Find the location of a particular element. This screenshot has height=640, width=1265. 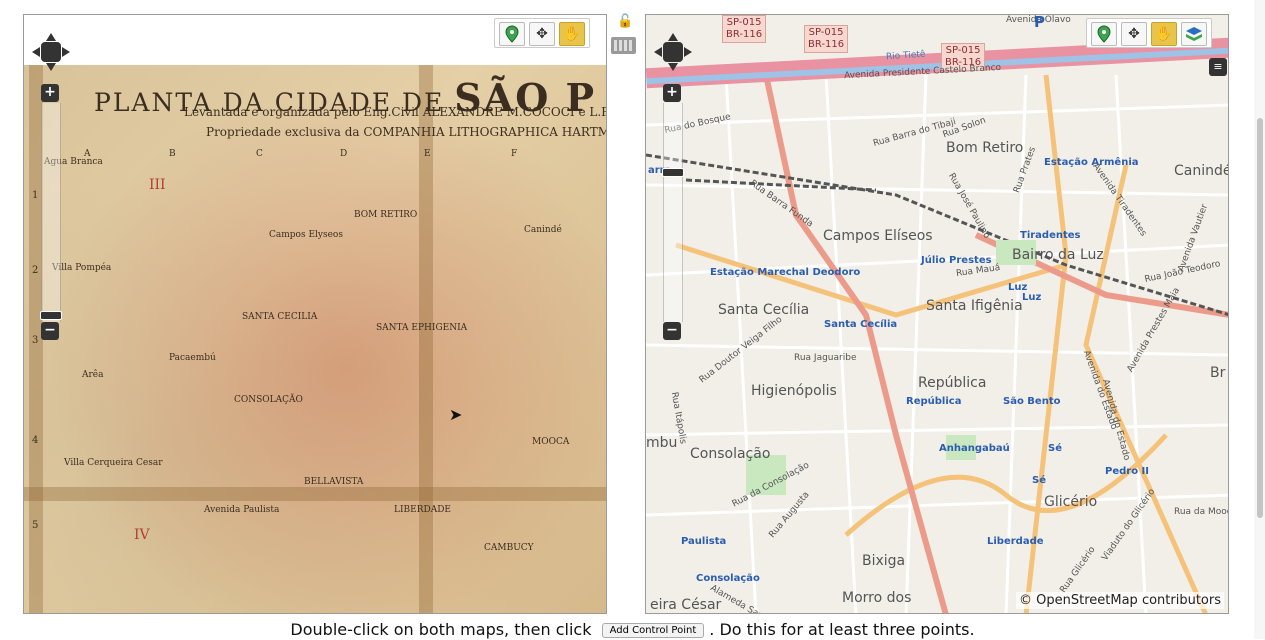

district-label: Glicério is located at coordinates (1071, 502).